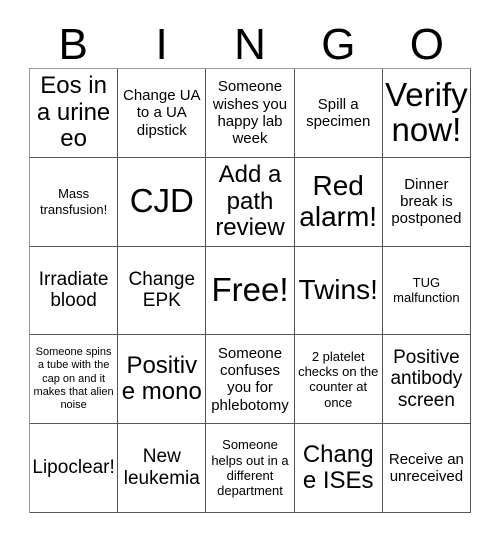 The height and width of the screenshot is (544, 500). I want to click on bingo-cell-text: Positive mono, so click(161, 378).